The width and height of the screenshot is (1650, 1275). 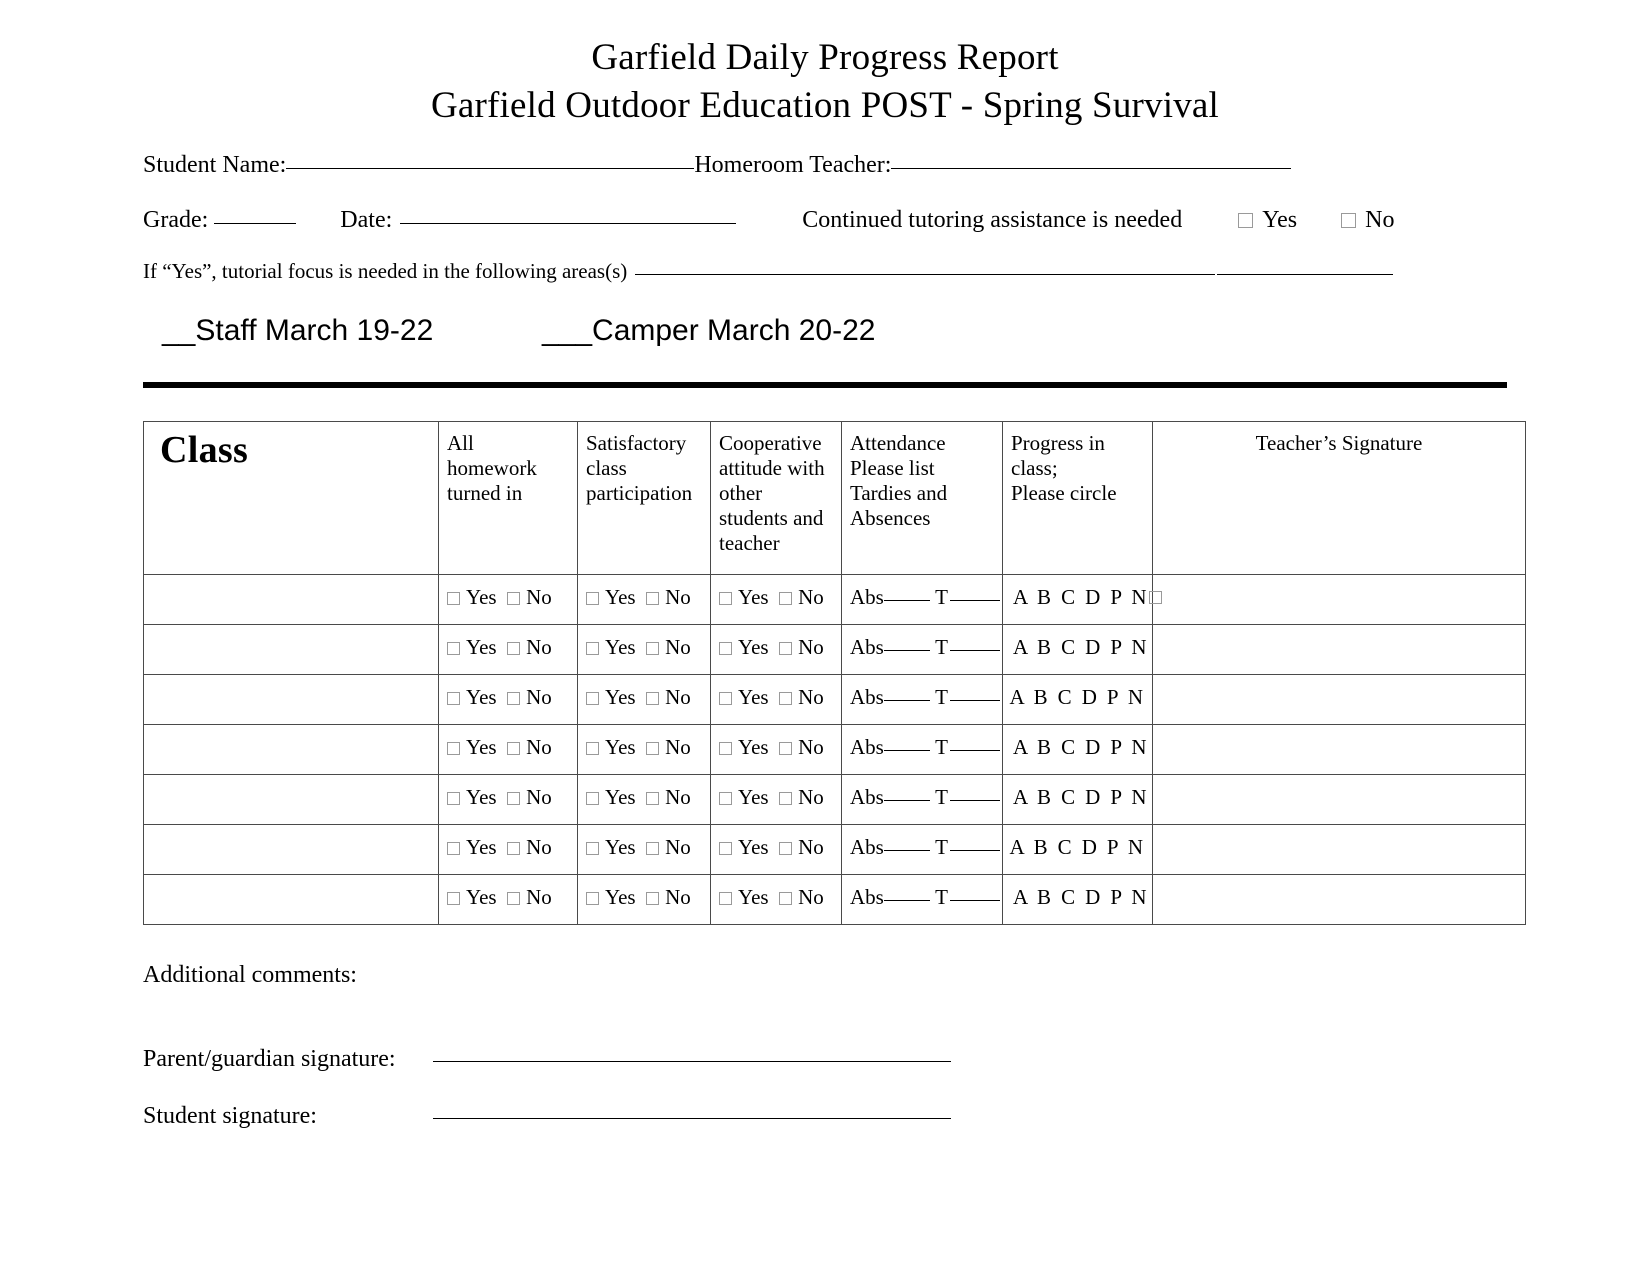 What do you see at coordinates (255, 223) in the screenshot?
I see `grade-input` at bounding box center [255, 223].